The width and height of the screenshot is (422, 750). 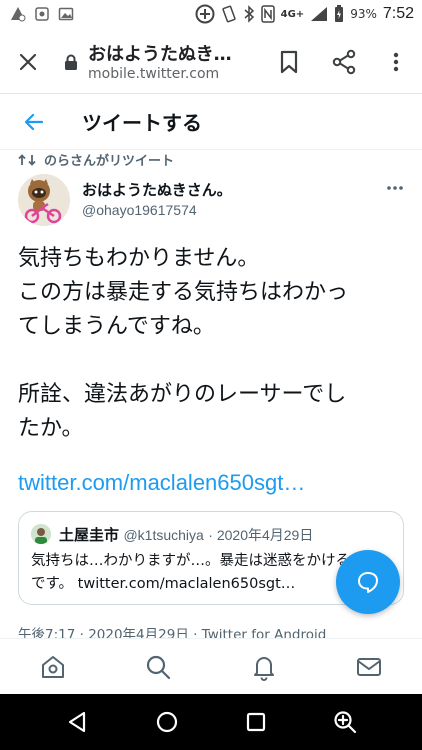 What do you see at coordinates (289, 62) in the screenshot?
I see `bookmark-icon` at bounding box center [289, 62].